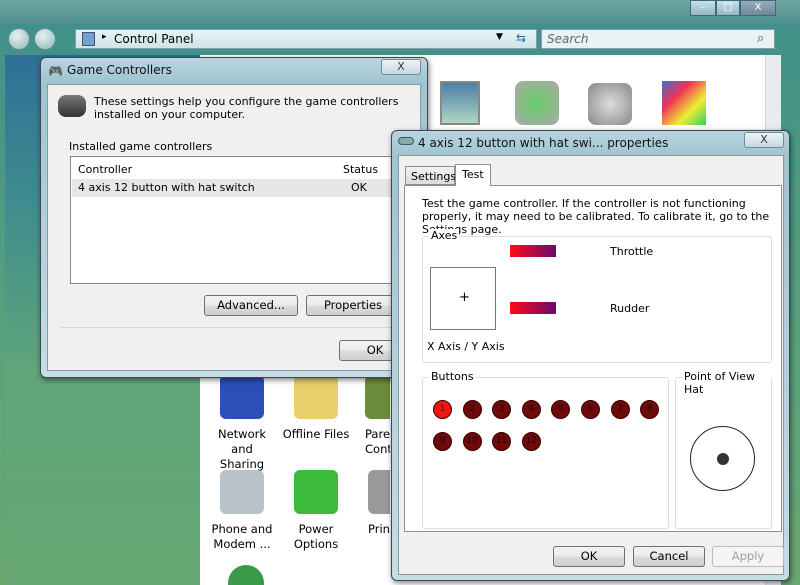  What do you see at coordinates (531, 409) in the screenshot?
I see `joystick-button-indicator: 4` at bounding box center [531, 409].